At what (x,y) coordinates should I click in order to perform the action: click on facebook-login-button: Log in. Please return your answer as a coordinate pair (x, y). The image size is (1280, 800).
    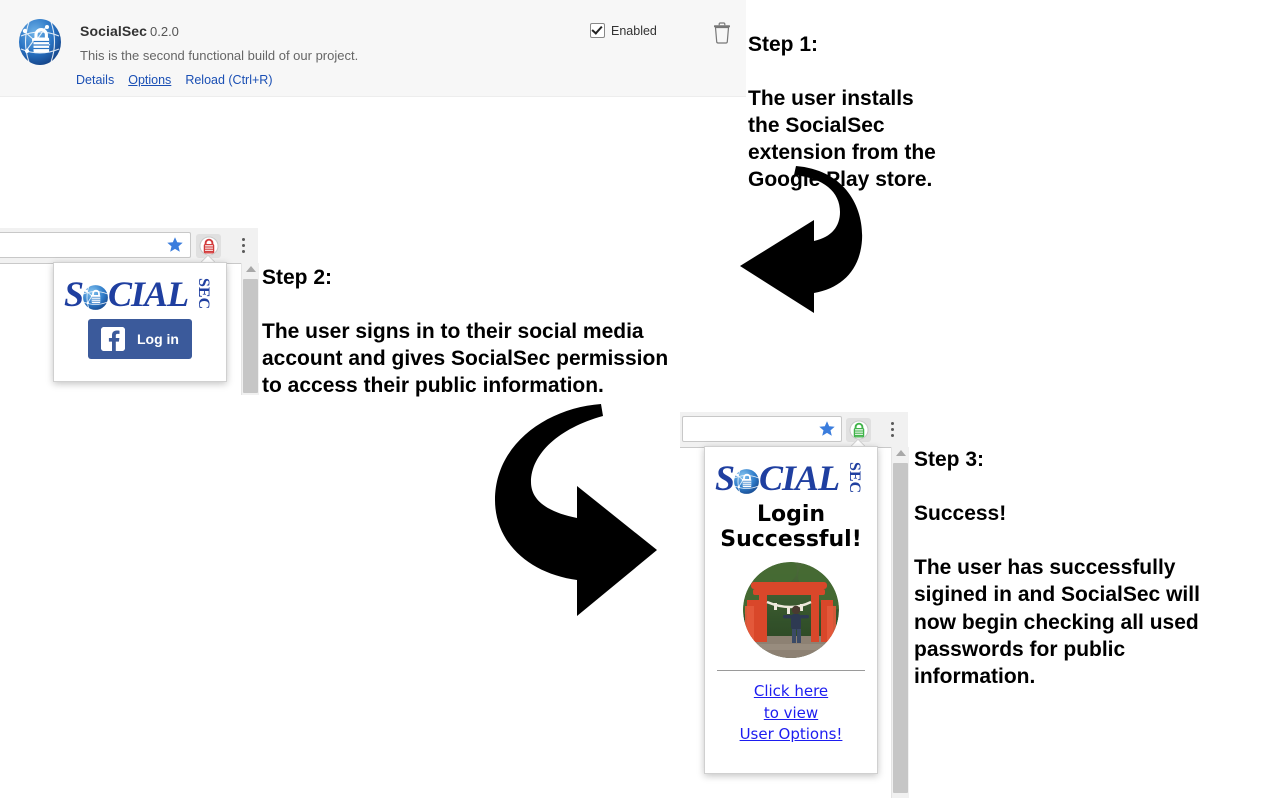
    Looking at the image, I should click on (140, 339).